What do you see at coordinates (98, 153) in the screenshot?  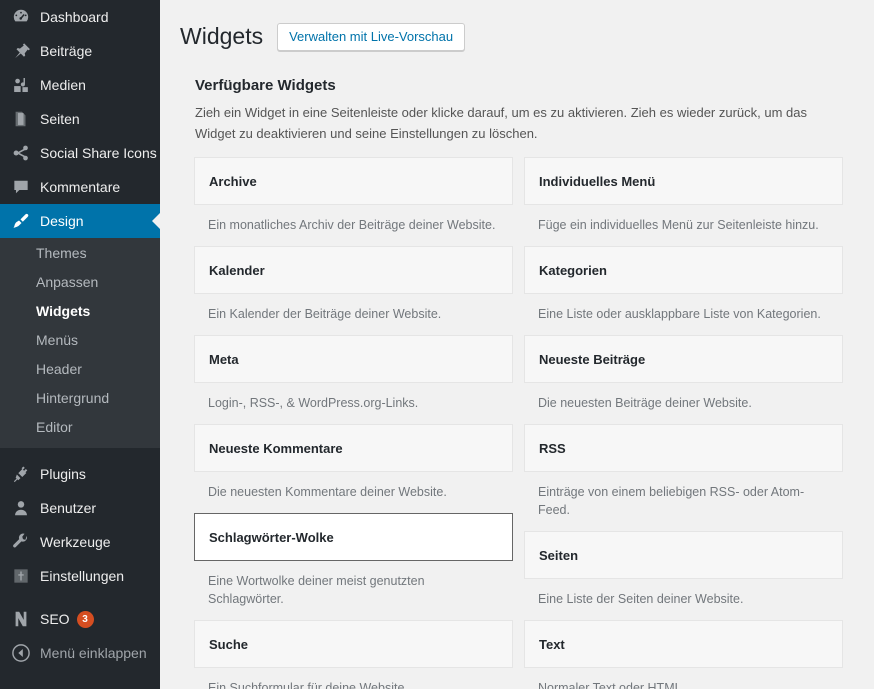 I see `sidebar-item-social-share-icons-label: Social Share Icons` at bounding box center [98, 153].